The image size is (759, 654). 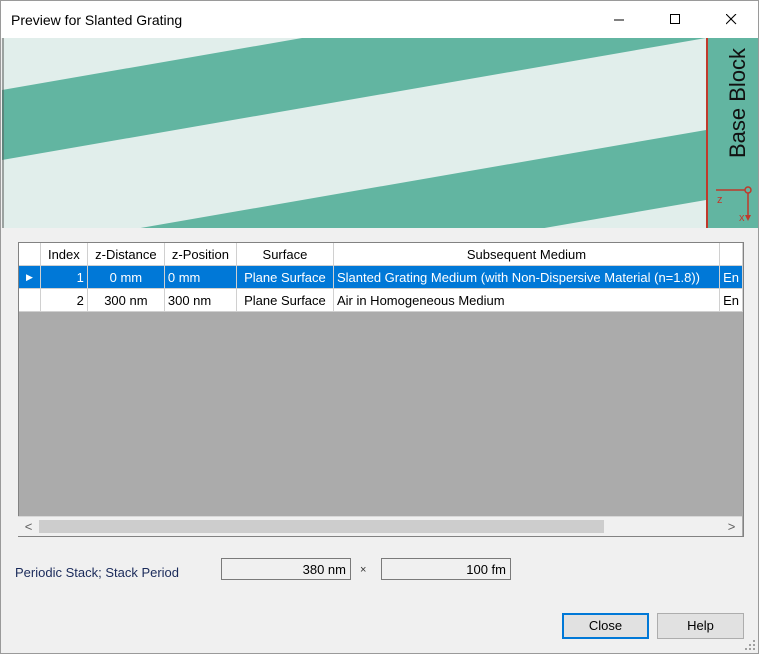 I want to click on stack-period-field: 380 nm, so click(x=286, y=569).